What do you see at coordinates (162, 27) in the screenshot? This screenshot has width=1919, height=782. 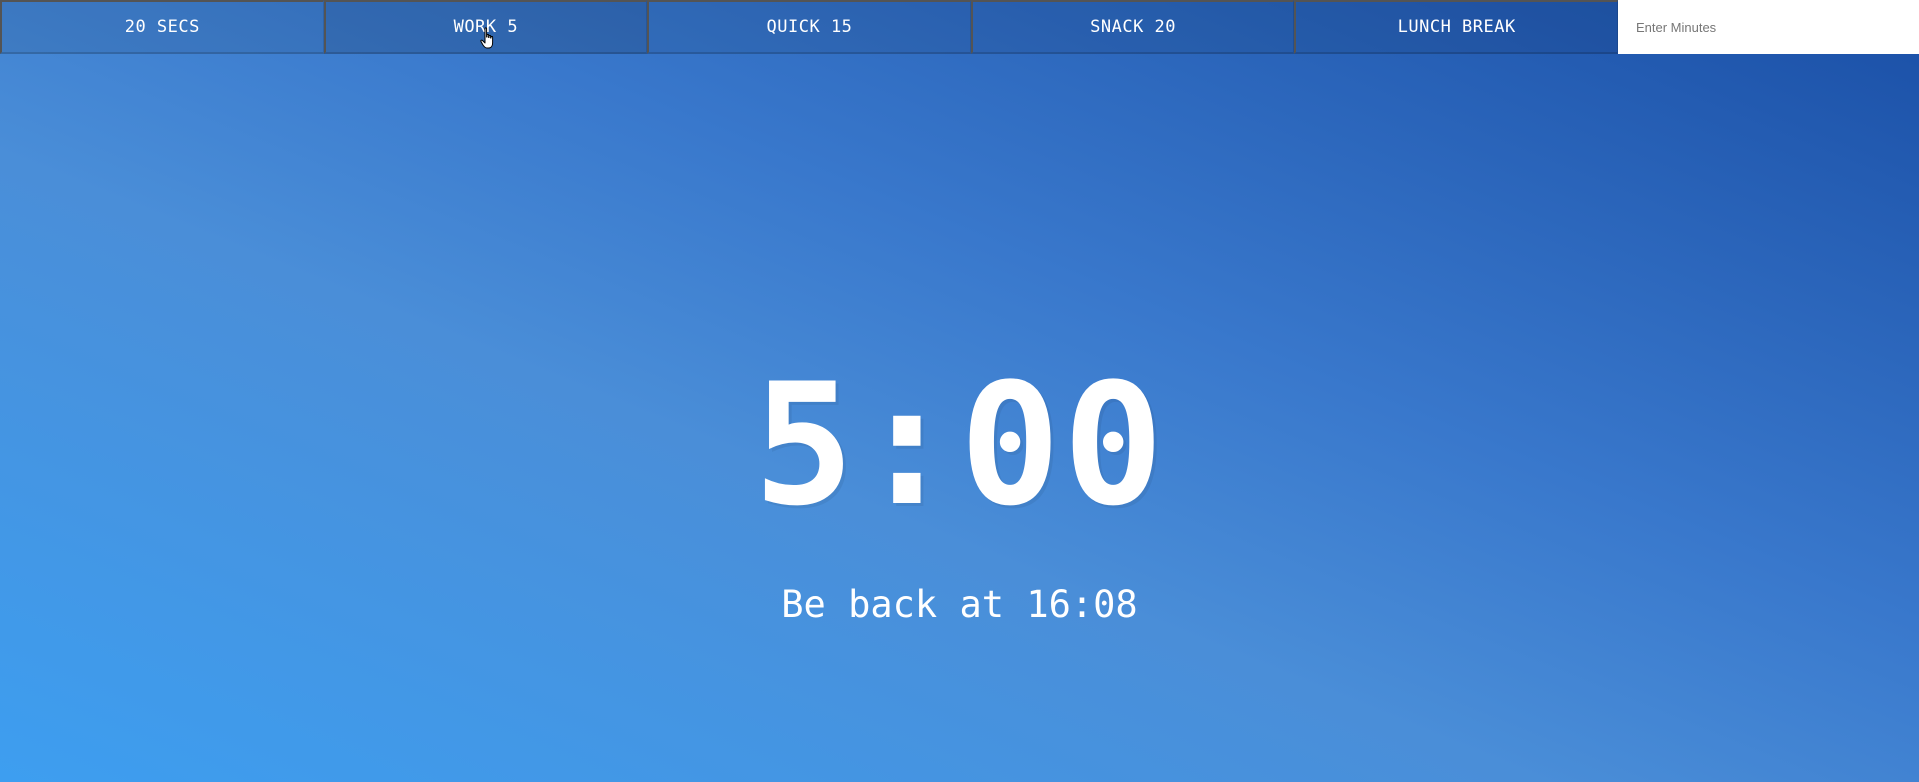 I see `timer-button-20-secs: 20 SECS` at bounding box center [162, 27].